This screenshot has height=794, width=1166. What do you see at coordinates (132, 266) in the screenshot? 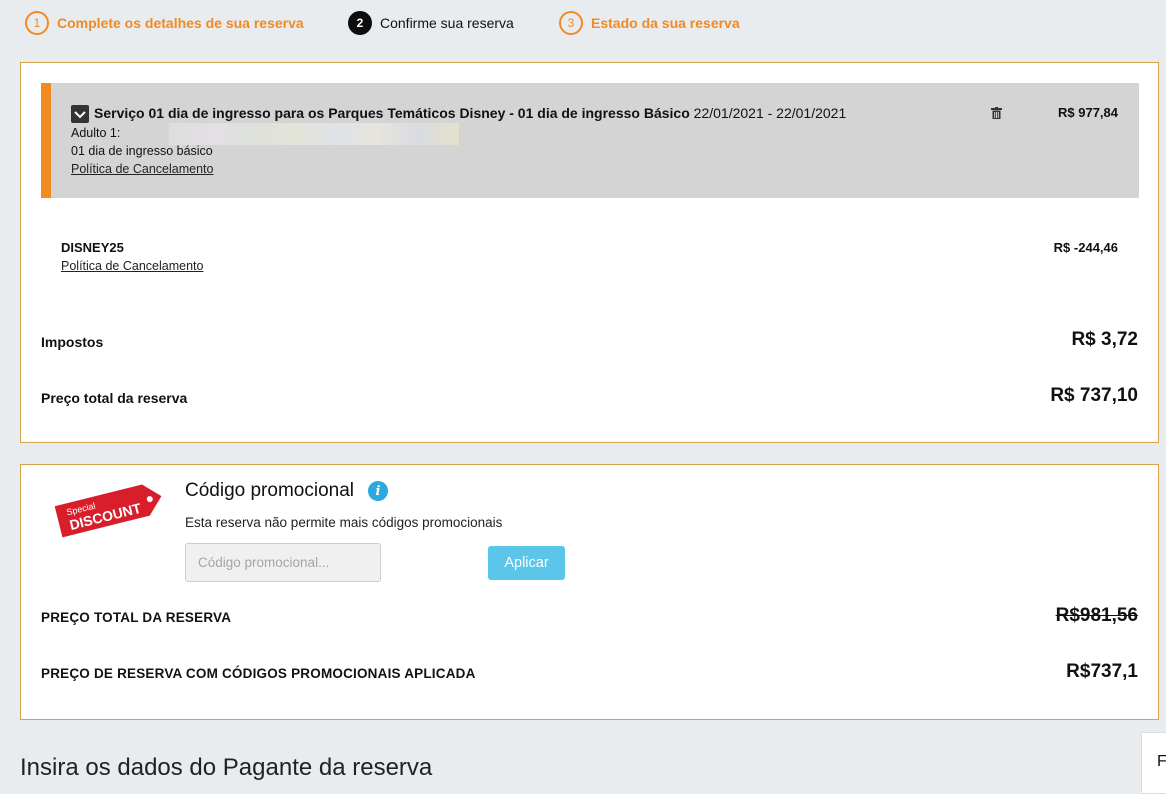
I see `promo-cancellation-policy-link: Política de Cancelamento` at bounding box center [132, 266].